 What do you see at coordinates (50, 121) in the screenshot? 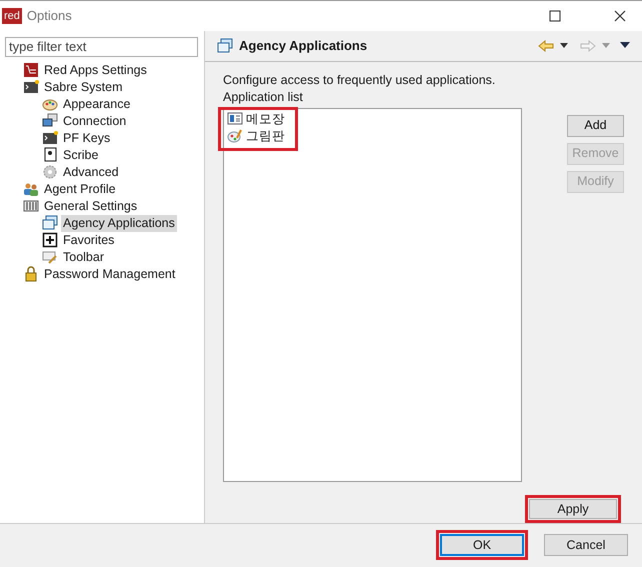
I see `monitors-icon` at bounding box center [50, 121].